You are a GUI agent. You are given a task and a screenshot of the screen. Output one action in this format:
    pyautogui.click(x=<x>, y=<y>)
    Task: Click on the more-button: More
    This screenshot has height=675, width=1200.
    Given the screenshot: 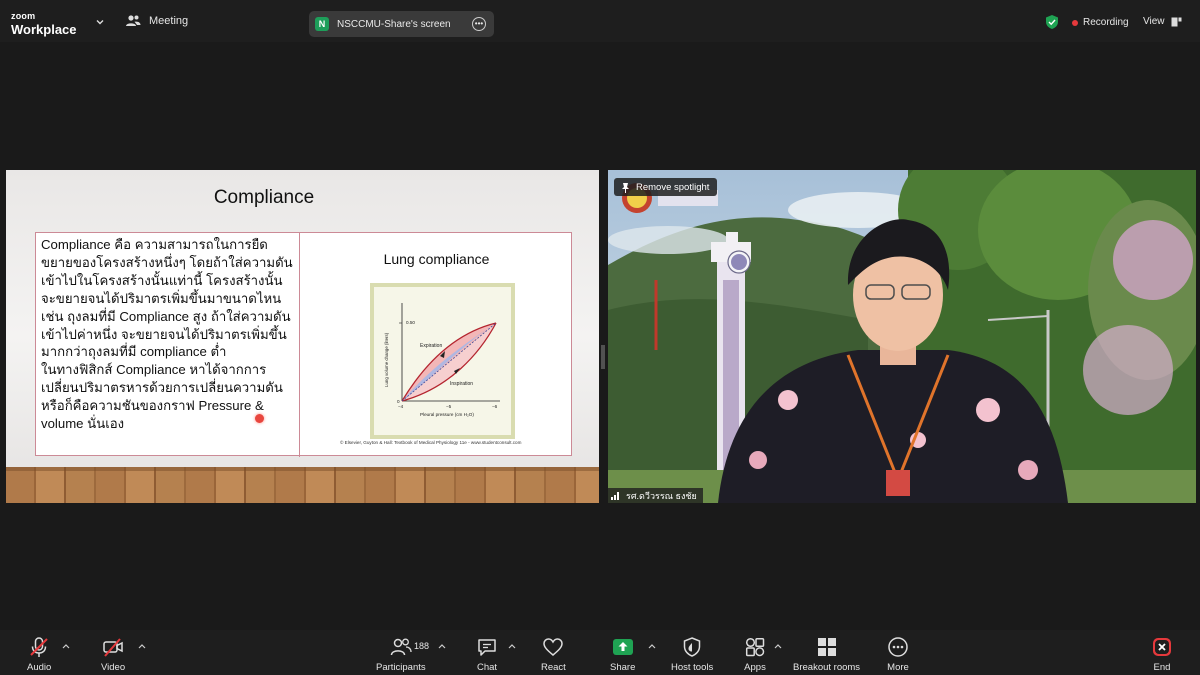 What is the action you would take?
    pyautogui.click(x=898, y=654)
    